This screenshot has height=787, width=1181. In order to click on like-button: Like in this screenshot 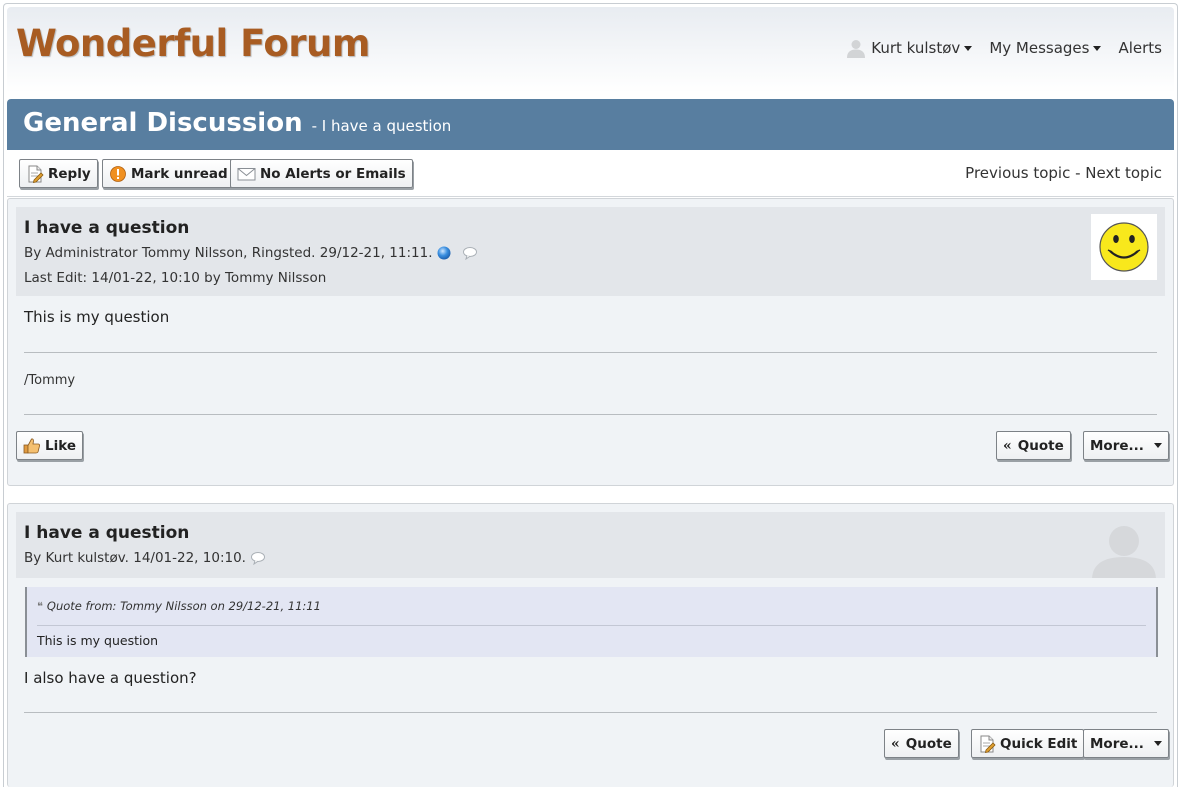, I will do `click(50, 445)`.